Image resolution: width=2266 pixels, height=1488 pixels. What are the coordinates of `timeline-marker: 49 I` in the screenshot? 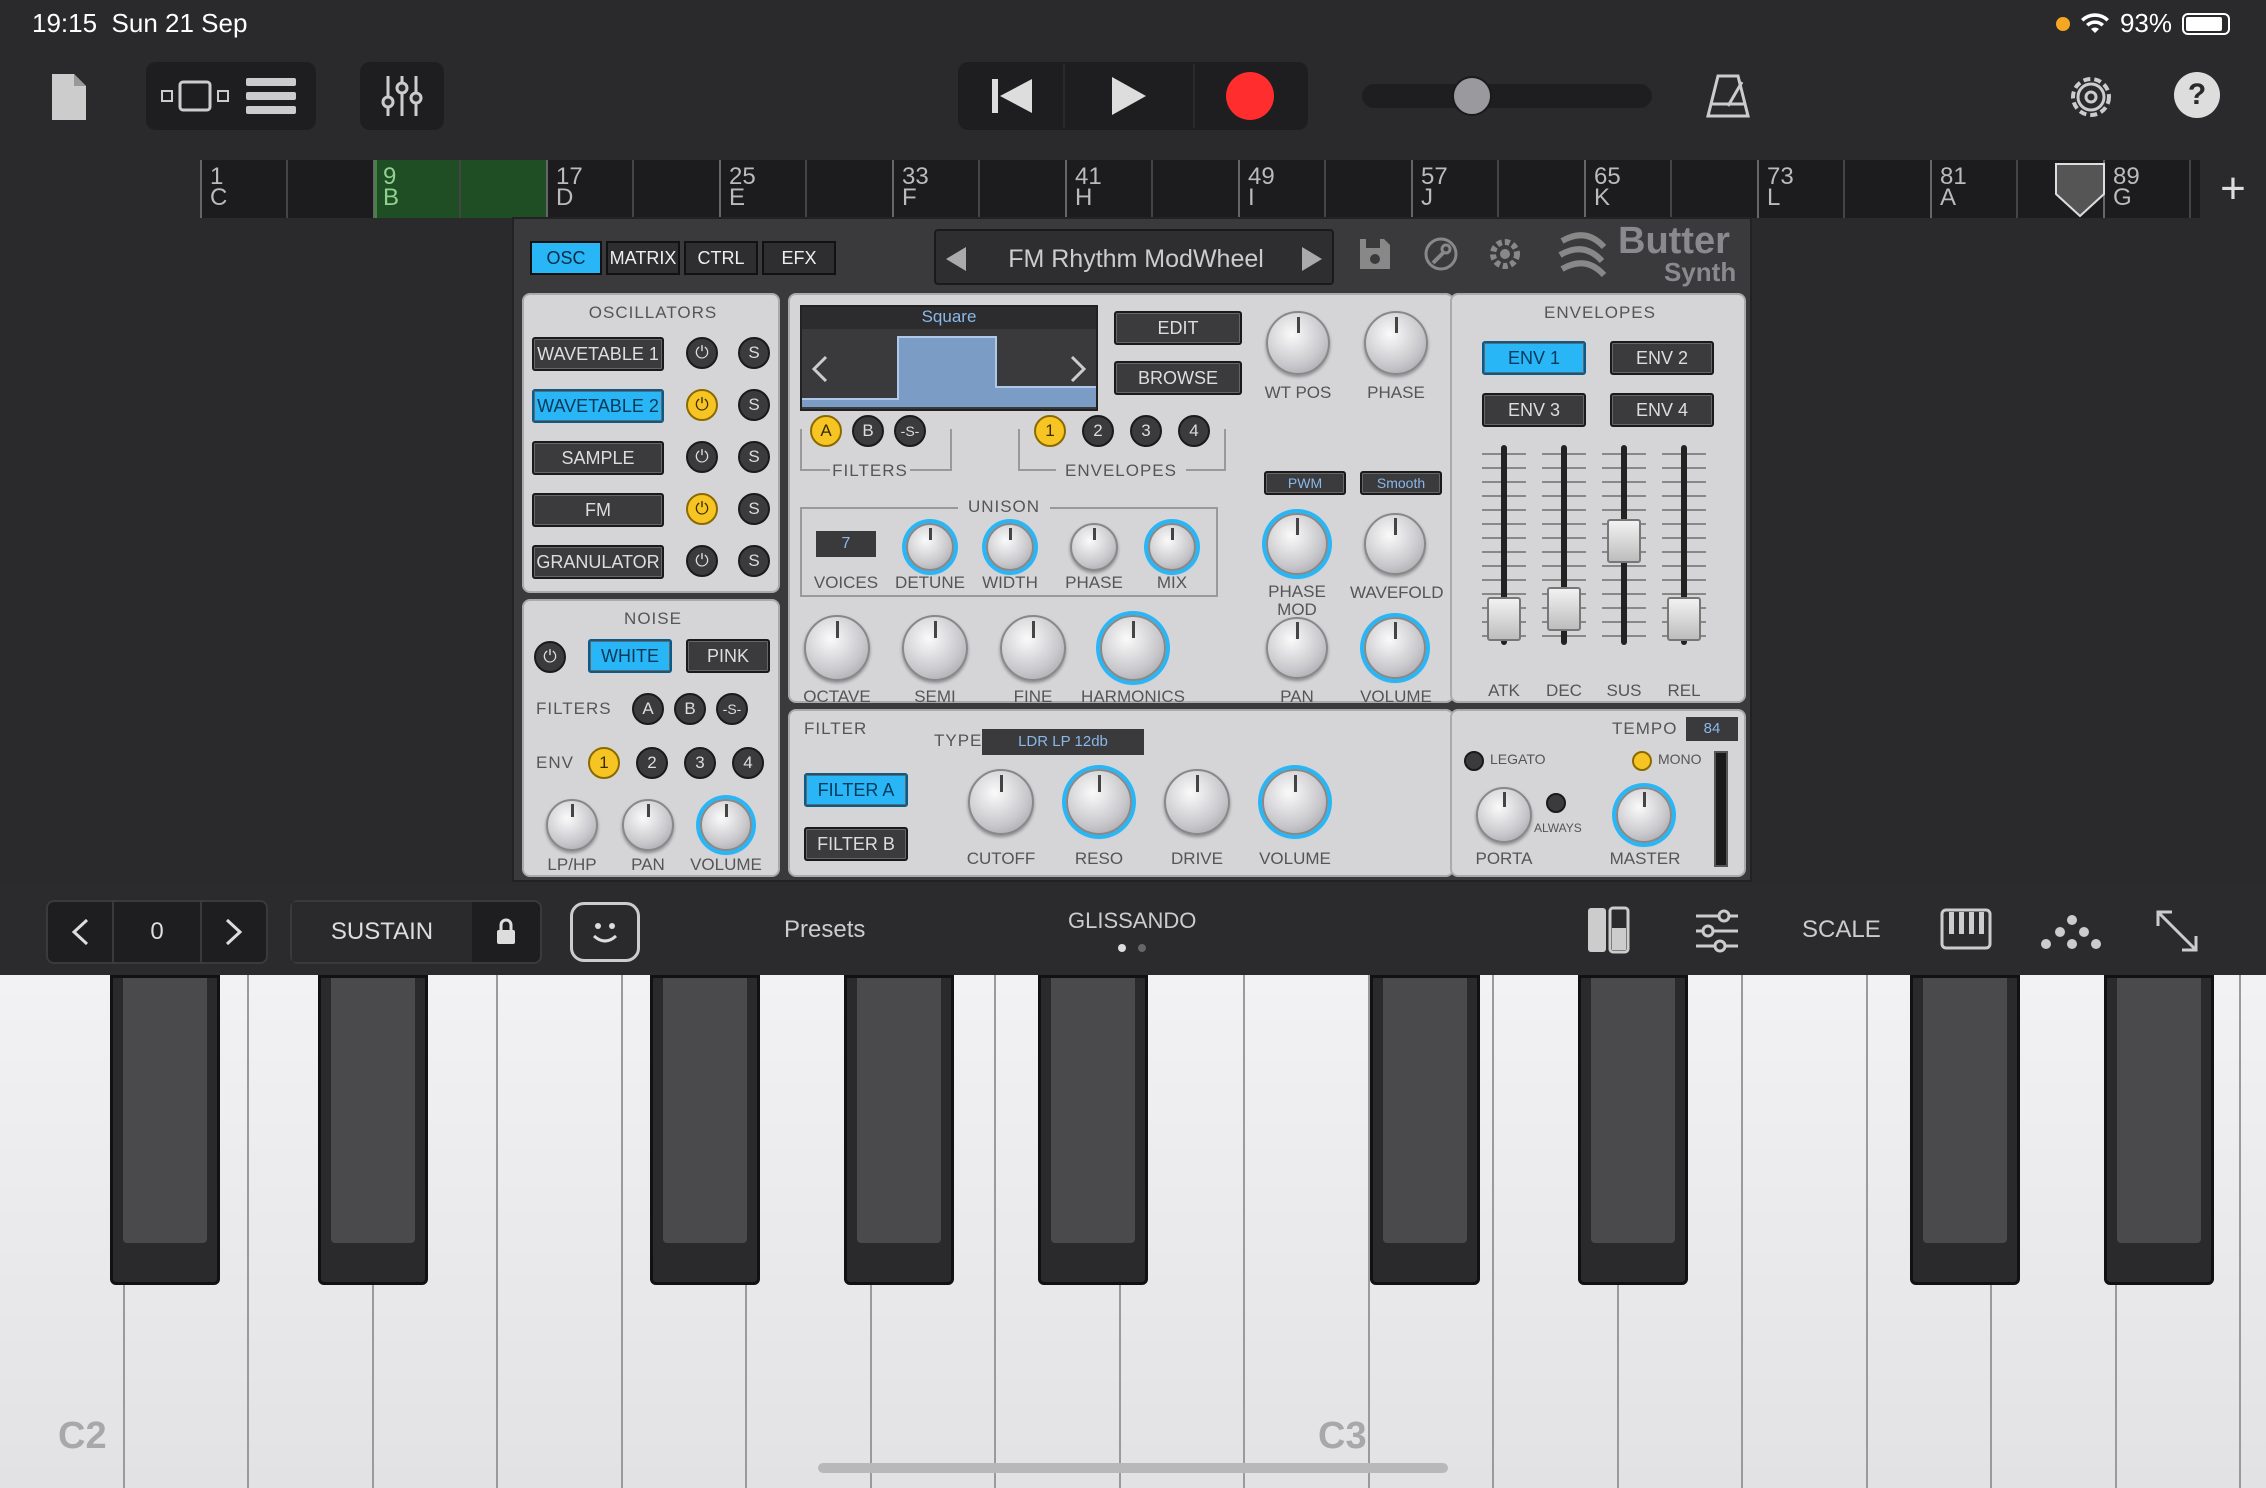 It's located at (1256, 189).